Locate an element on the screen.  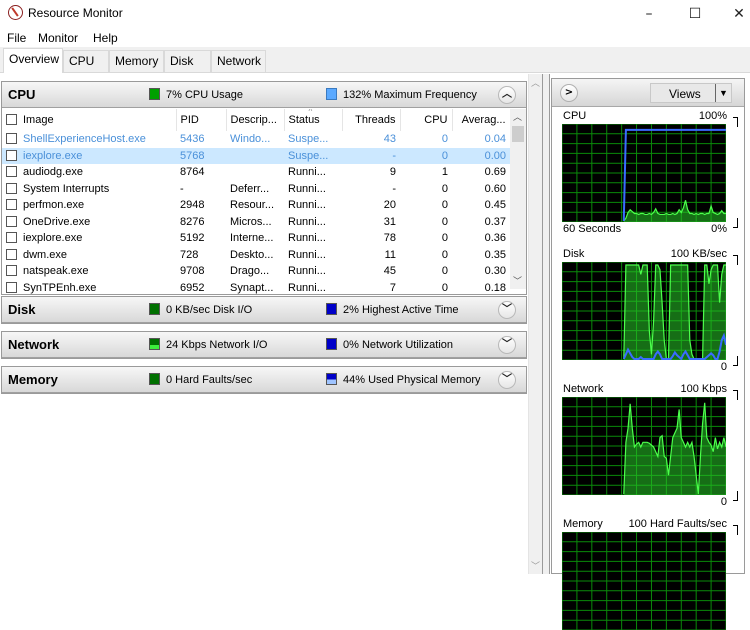
tab-cpu: CPU is located at coordinates (86, 61).